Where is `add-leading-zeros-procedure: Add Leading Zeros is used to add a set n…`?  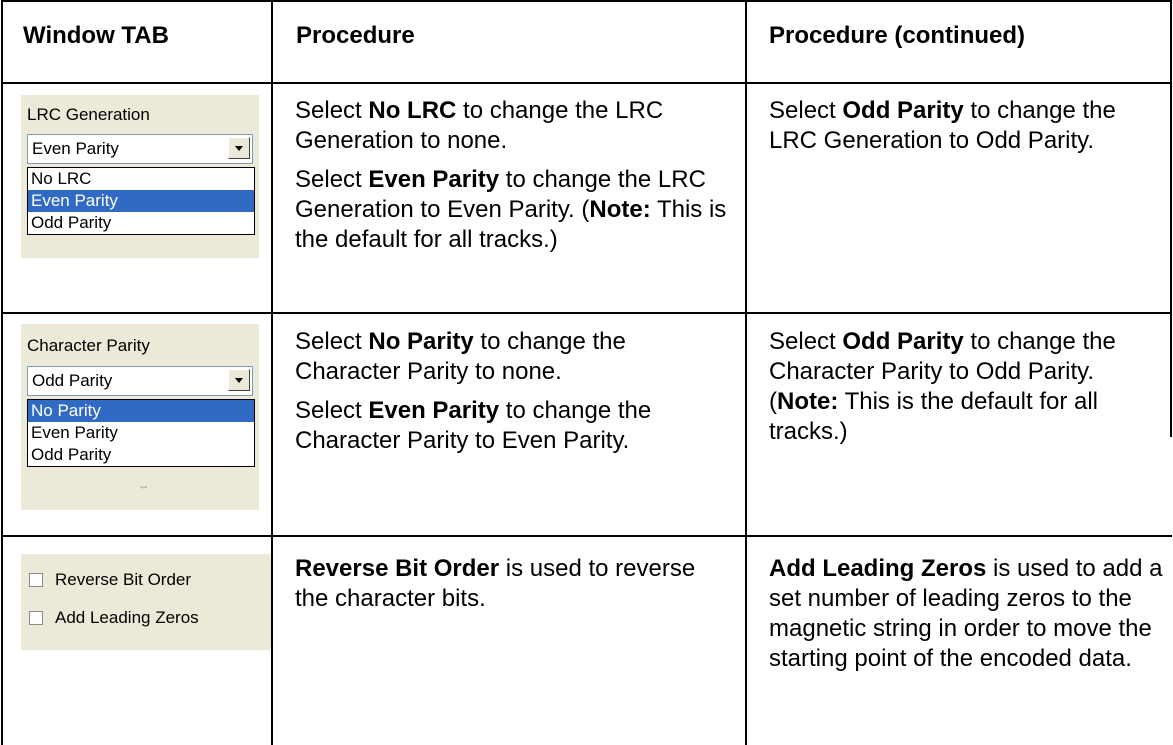 add-leading-zeros-procedure: Add Leading Zeros is used to add a set n… is located at coordinates (966, 613).